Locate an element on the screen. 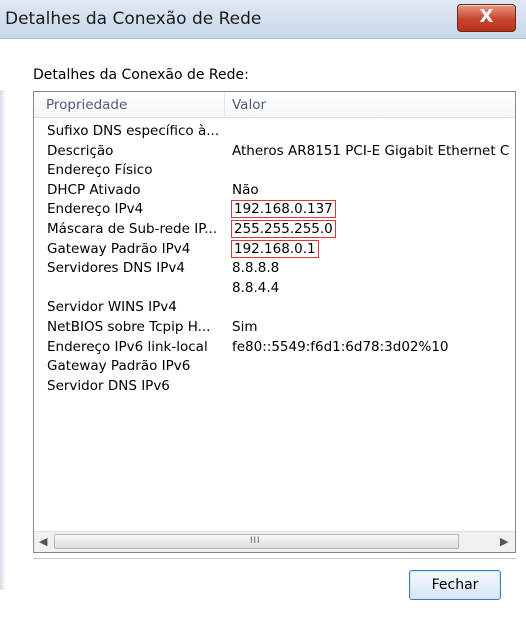  column-separator is located at coordinates (224, 104).